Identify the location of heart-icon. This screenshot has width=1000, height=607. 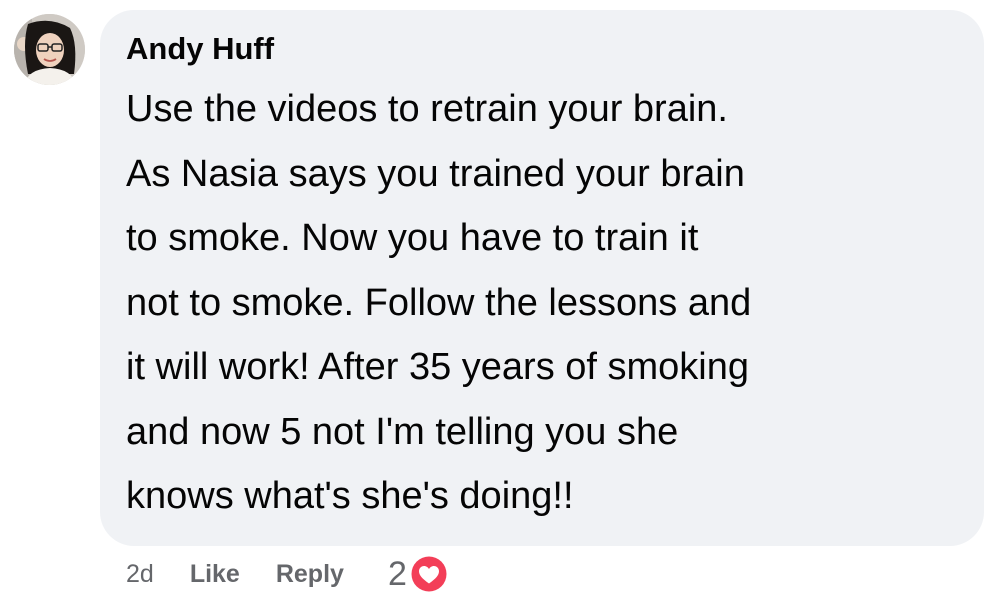
(428, 574).